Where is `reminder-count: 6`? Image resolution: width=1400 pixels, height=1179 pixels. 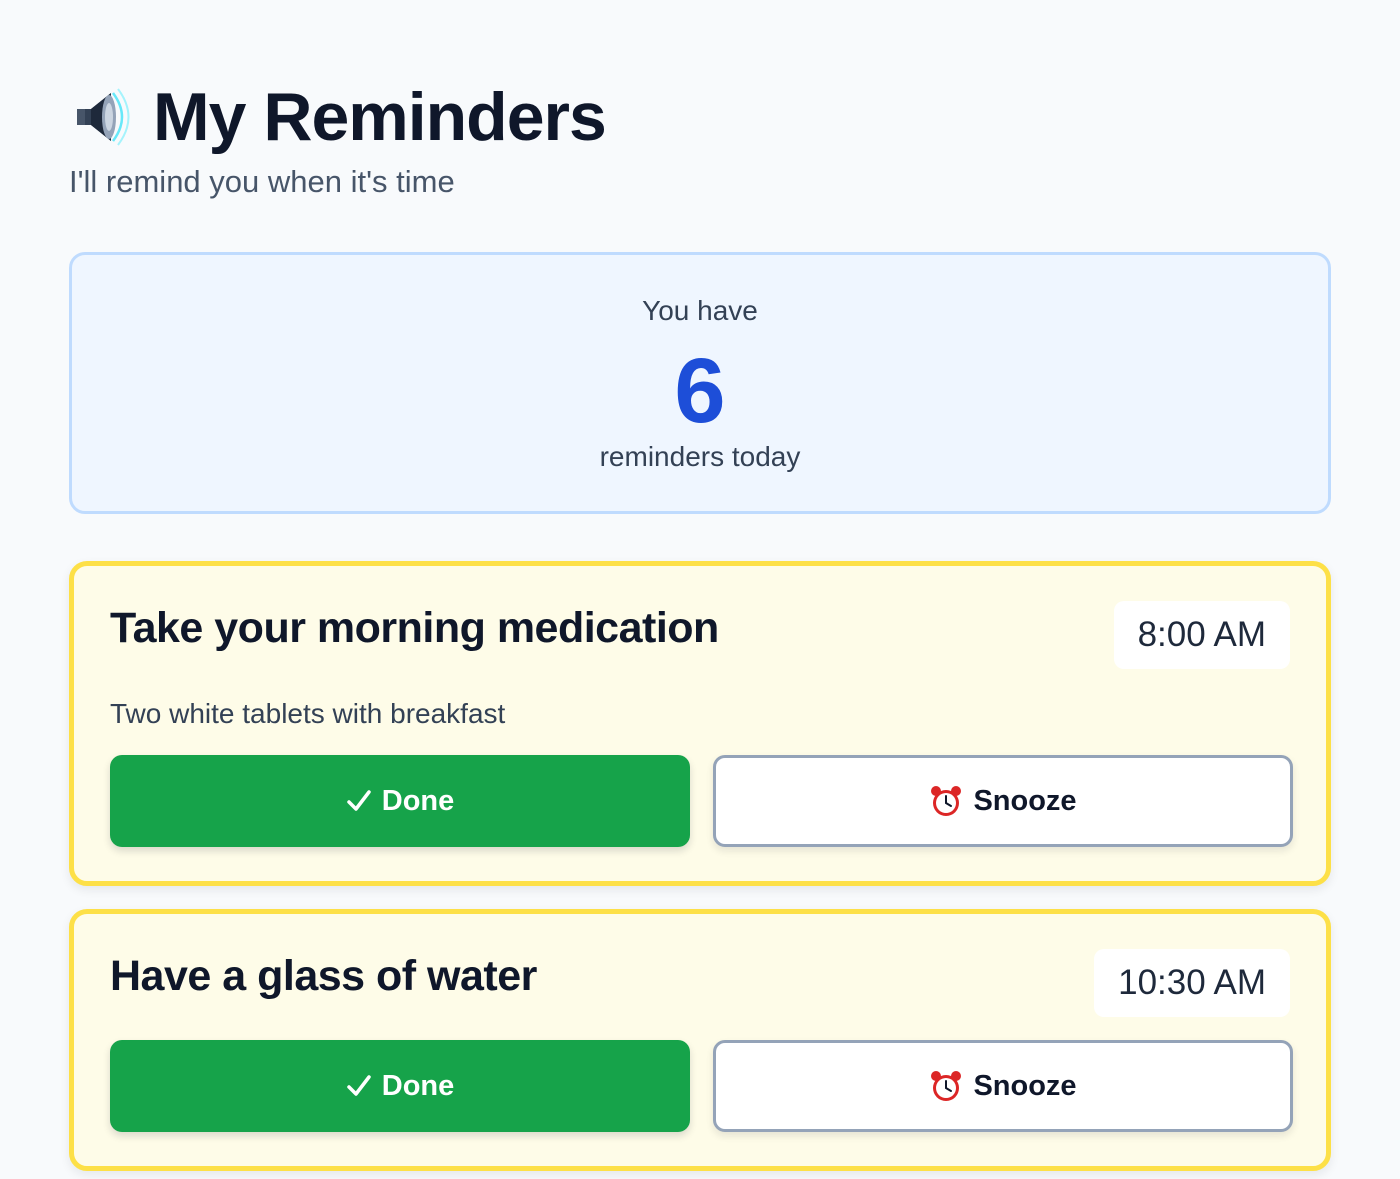 reminder-count: 6 is located at coordinates (700, 391).